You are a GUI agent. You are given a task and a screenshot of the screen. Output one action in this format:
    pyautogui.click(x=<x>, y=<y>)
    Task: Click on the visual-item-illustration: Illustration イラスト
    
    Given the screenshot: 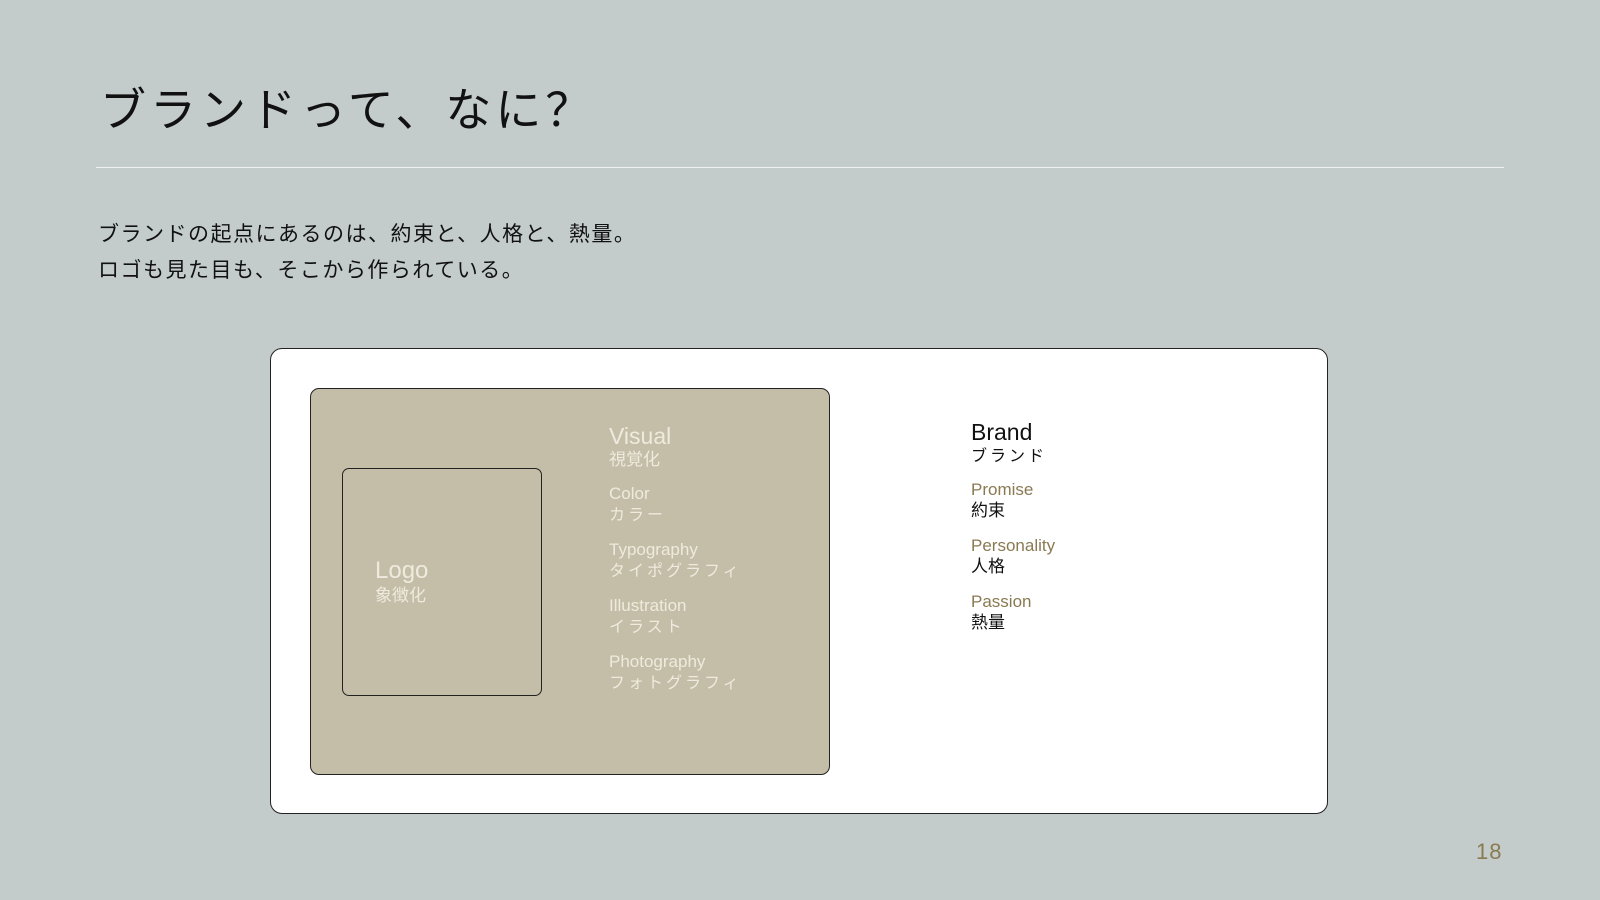 What is the action you would take?
    pyautogui.click(x=709, y=616)
    